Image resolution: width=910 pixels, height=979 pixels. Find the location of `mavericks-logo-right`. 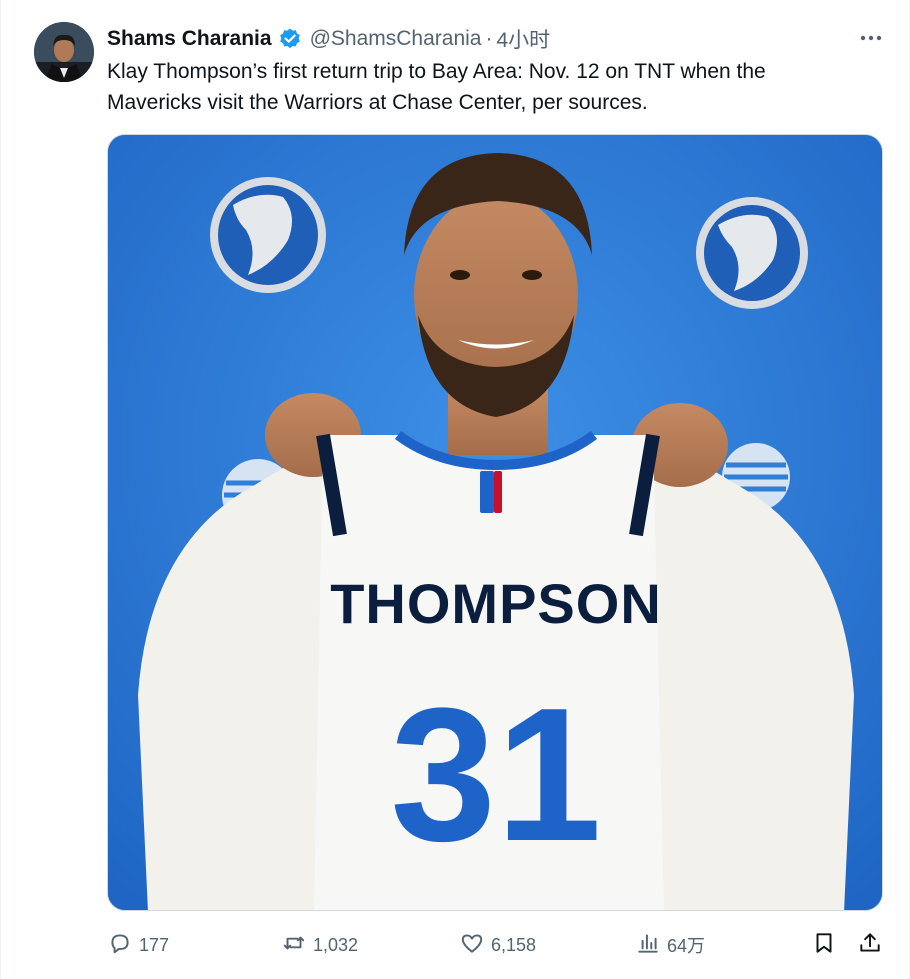

mavericks-logo-right is located at coordinates (752, 253).